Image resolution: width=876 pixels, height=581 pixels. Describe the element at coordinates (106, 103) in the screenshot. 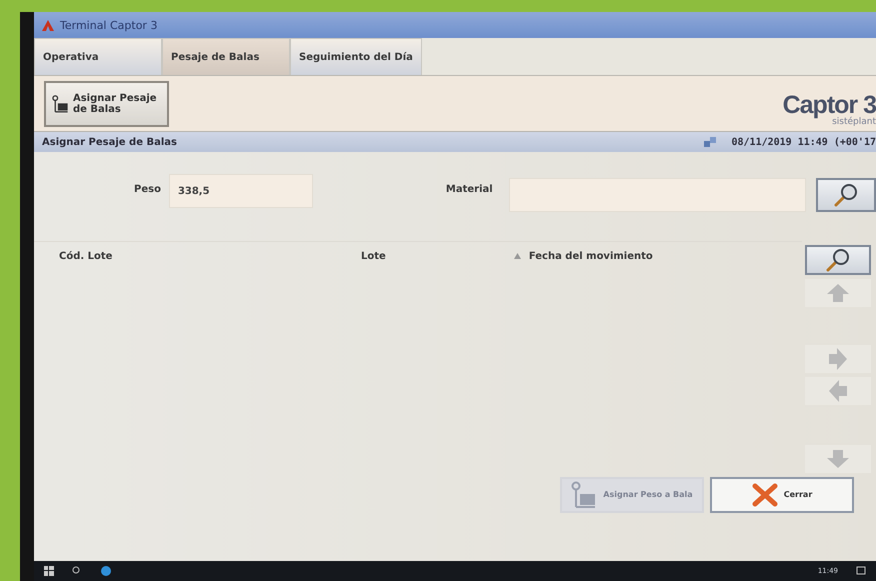

I see `assign-weighing-button: Asignar Pesaje de Balas` at that location.